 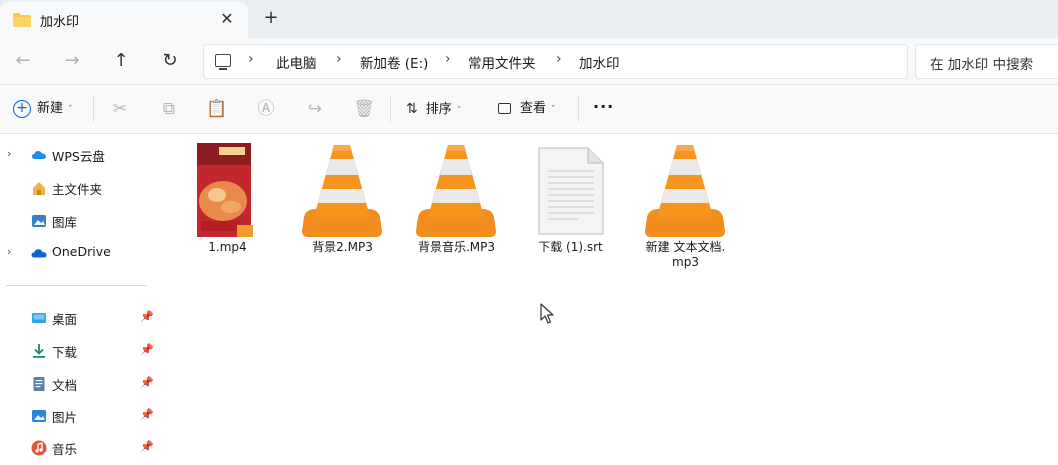 I want to click on file-name: 下载 (1).srt, so click(x=570, y=247).